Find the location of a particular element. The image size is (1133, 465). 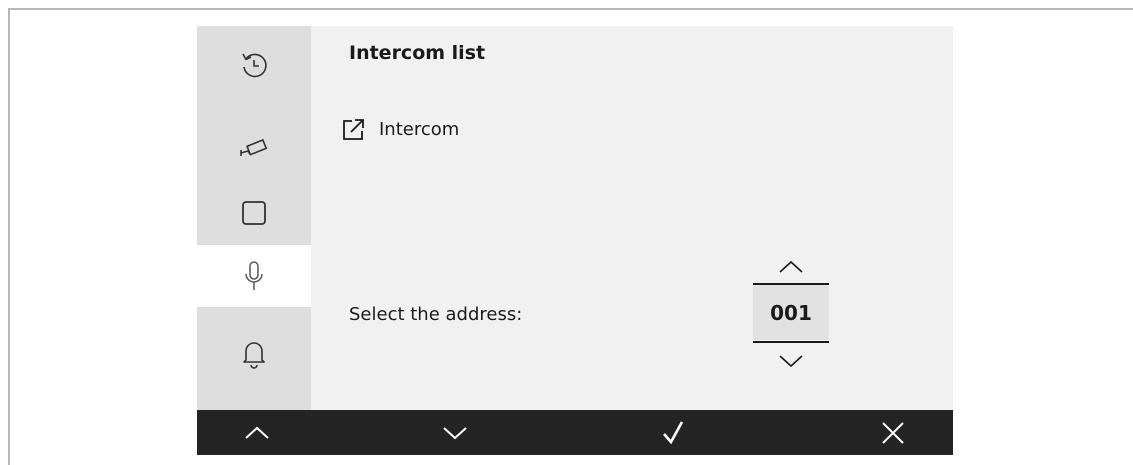

page-title: Intercom list is located at coordinates (417, 53).